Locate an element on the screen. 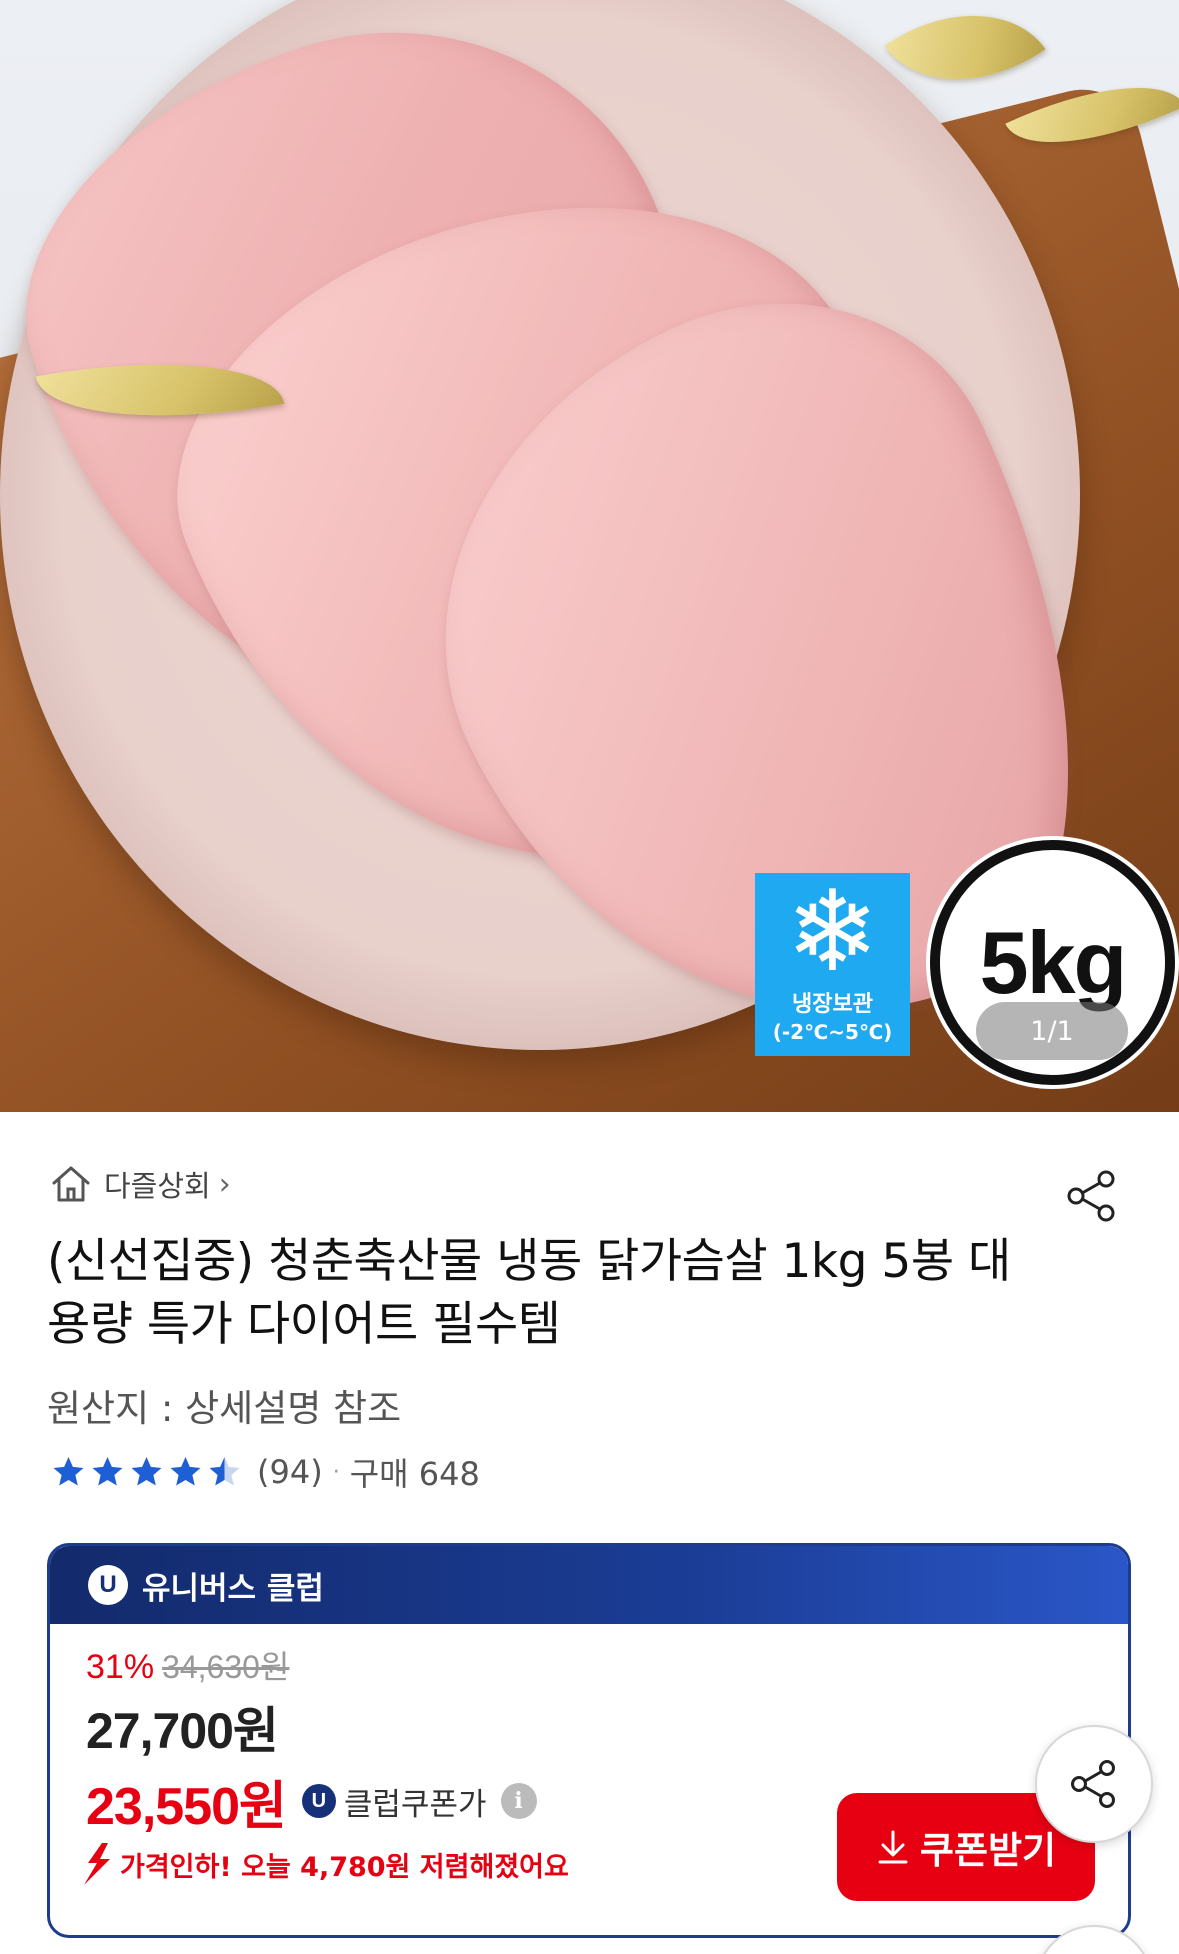  coupon-price: 23,550원 is located at coordinates (186, 1806).